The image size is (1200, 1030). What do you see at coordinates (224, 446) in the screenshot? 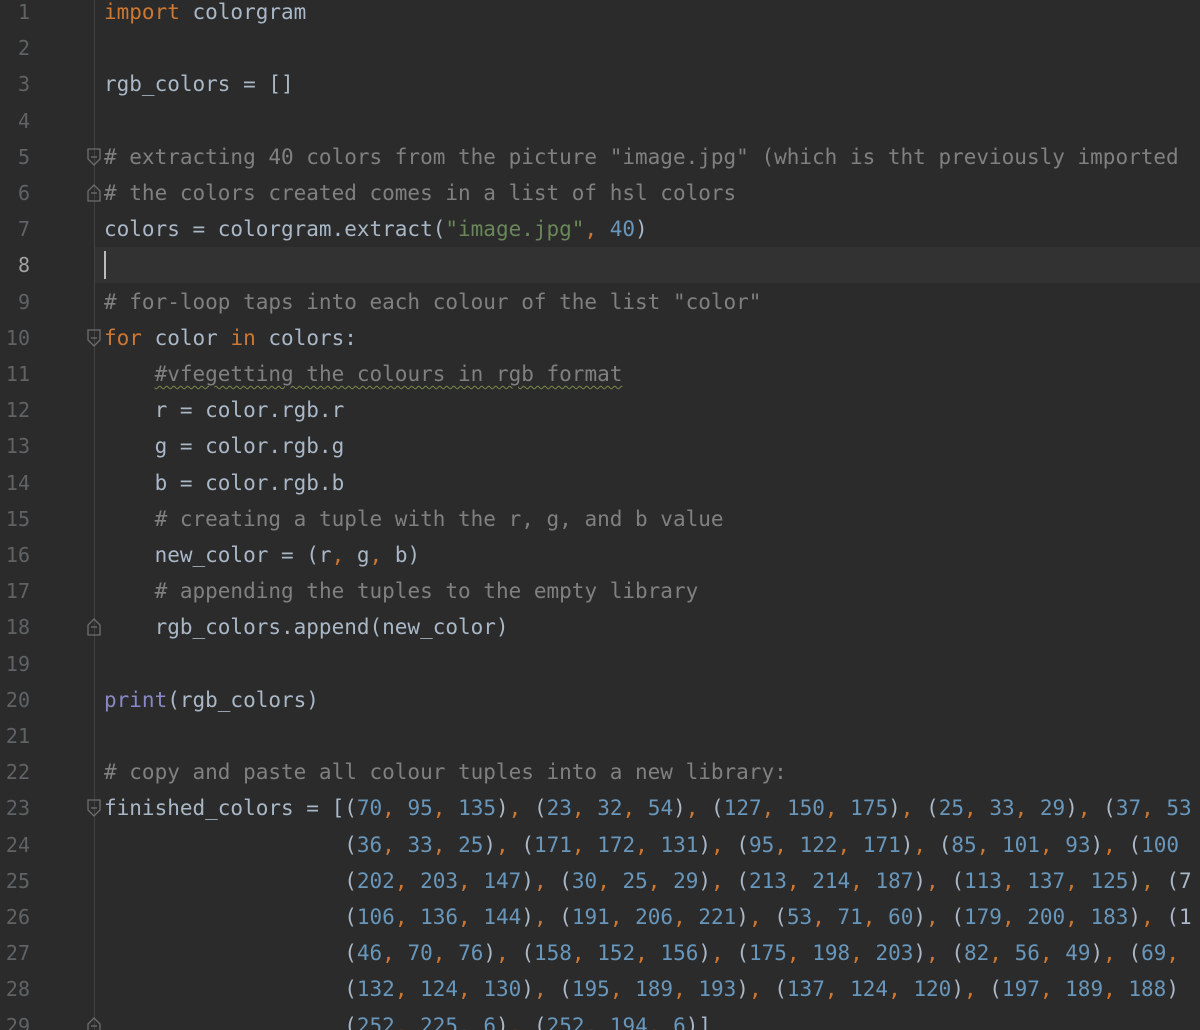
I see `code-line: g = color.rgb.g` at bounding box center [224, 446].